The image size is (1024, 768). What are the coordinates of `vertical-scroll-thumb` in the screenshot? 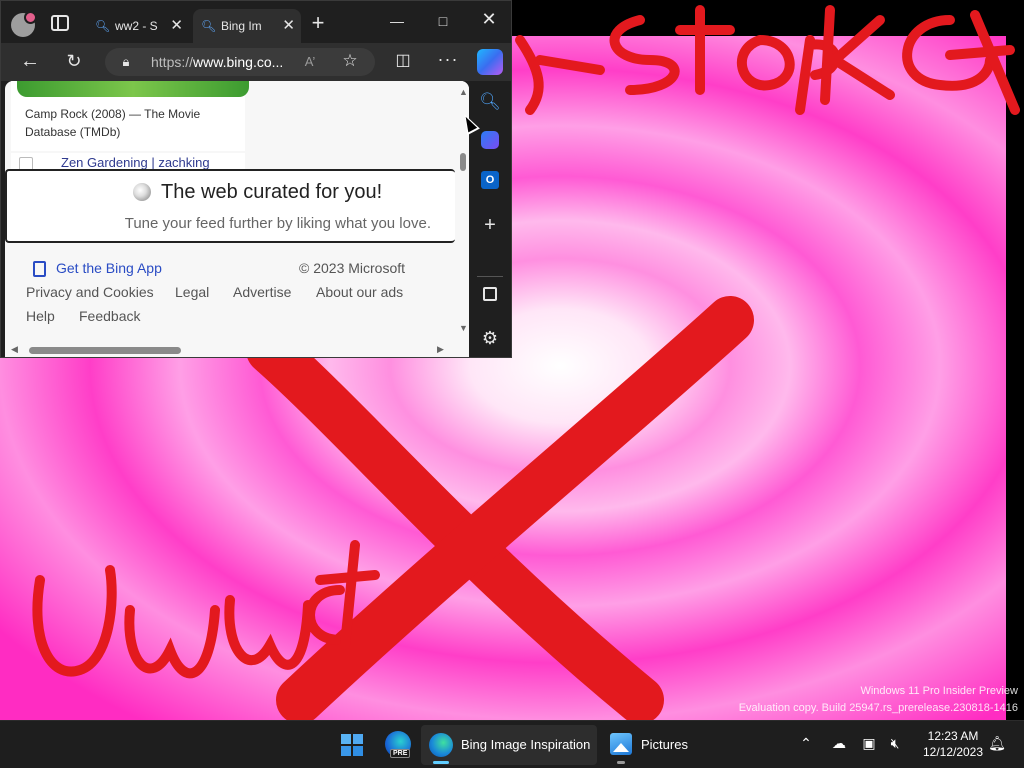 It's located at (463, 162).